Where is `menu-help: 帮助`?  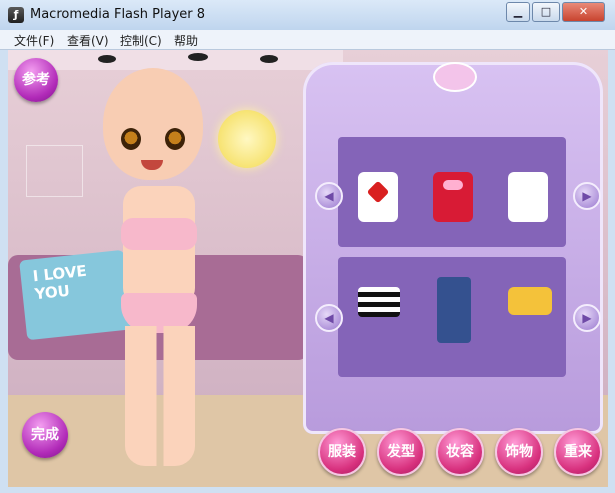 menu-help: 帮助 is located at coordinates (186, 40).